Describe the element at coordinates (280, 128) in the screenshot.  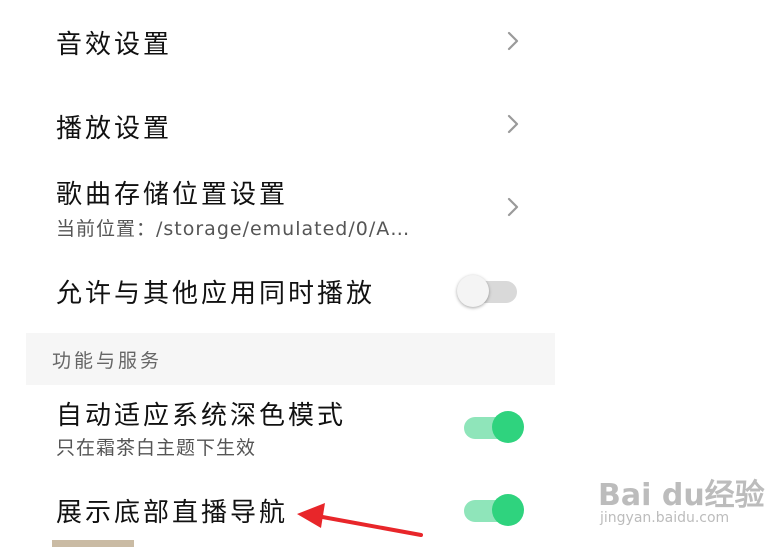
I see `playback-settings-row: 播放设置` at that location.